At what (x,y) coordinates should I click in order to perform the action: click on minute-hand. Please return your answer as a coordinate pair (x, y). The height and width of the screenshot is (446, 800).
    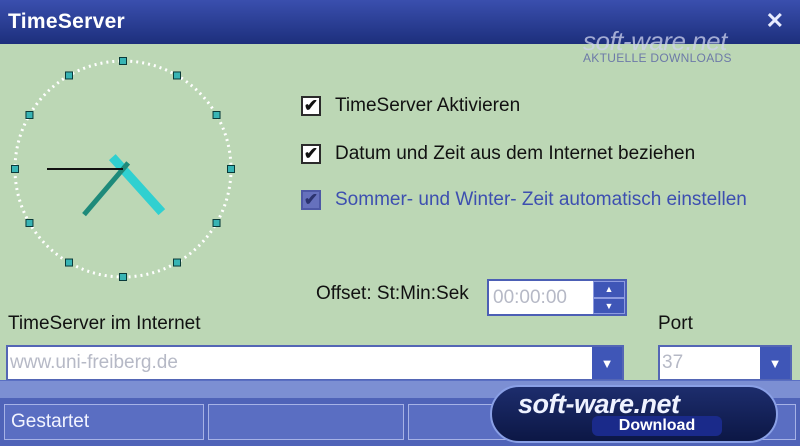
    Looking at the image, I should click on (106, 189).